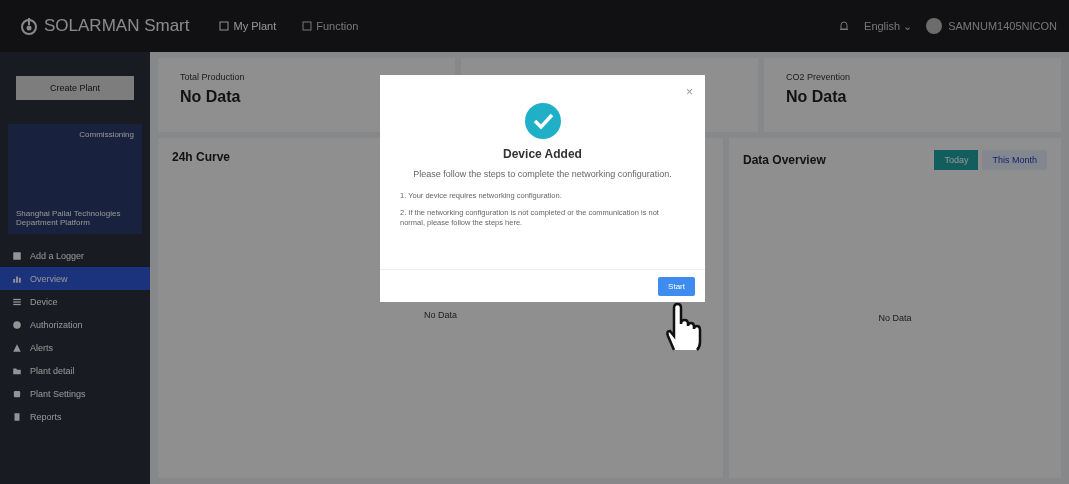 The image size is (1069, 484). Describe the element at coordinates (75, 324) in the screenshot. I see `sidebar-item: Authorization` at that location.